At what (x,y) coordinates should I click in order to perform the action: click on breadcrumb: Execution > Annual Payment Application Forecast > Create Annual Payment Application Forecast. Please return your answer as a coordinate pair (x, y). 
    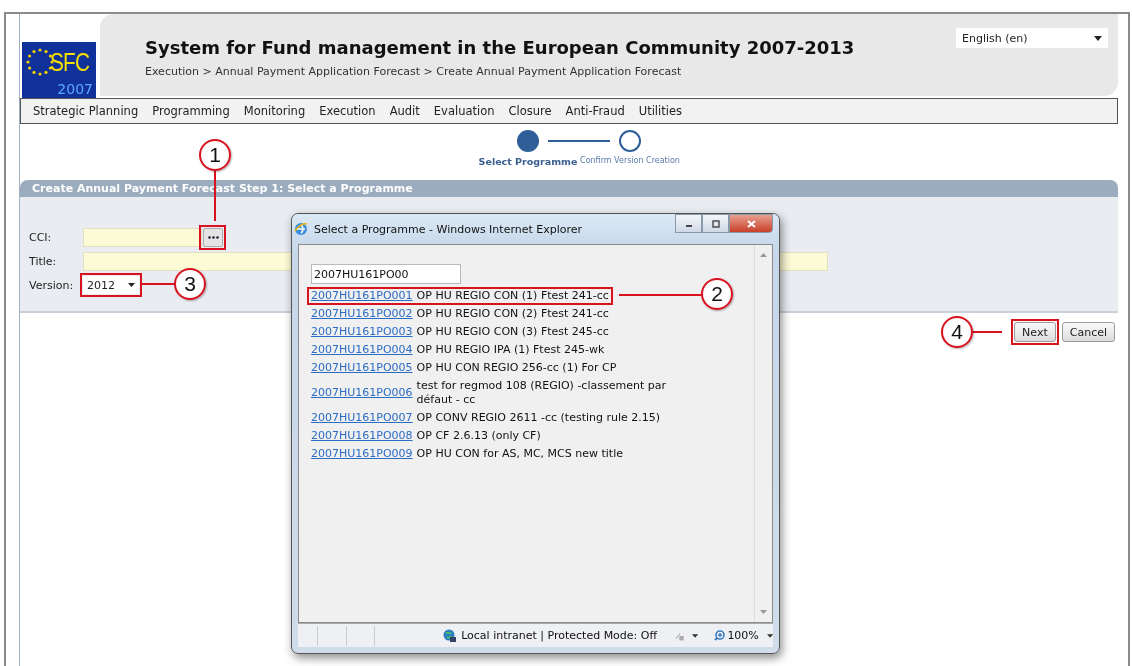
    Looking at the image, I should click on (414, 71).